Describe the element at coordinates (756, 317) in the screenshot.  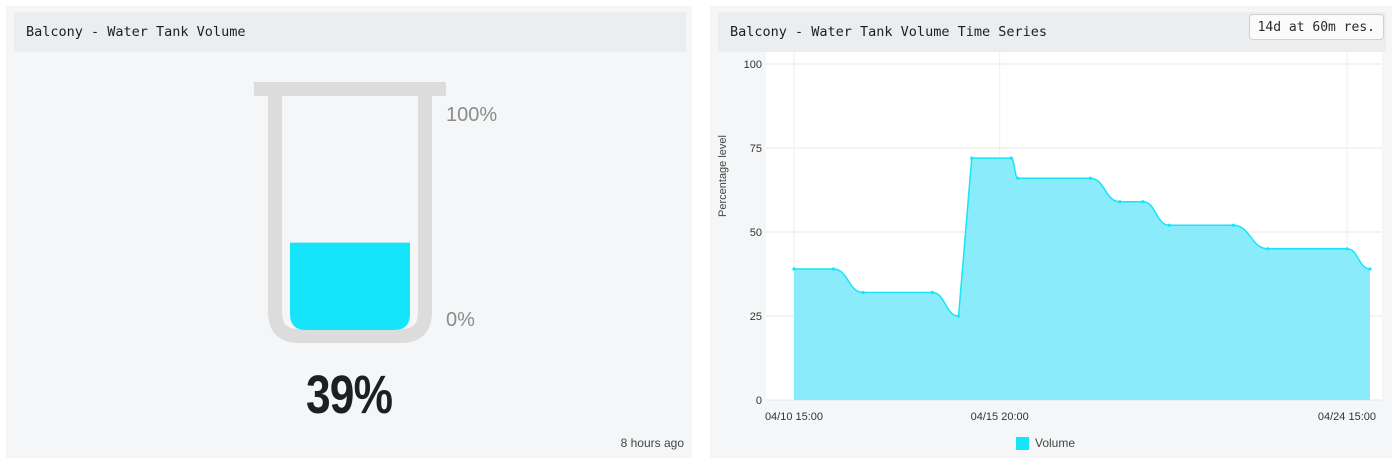
I see `y-tick-label: 25` at that location.